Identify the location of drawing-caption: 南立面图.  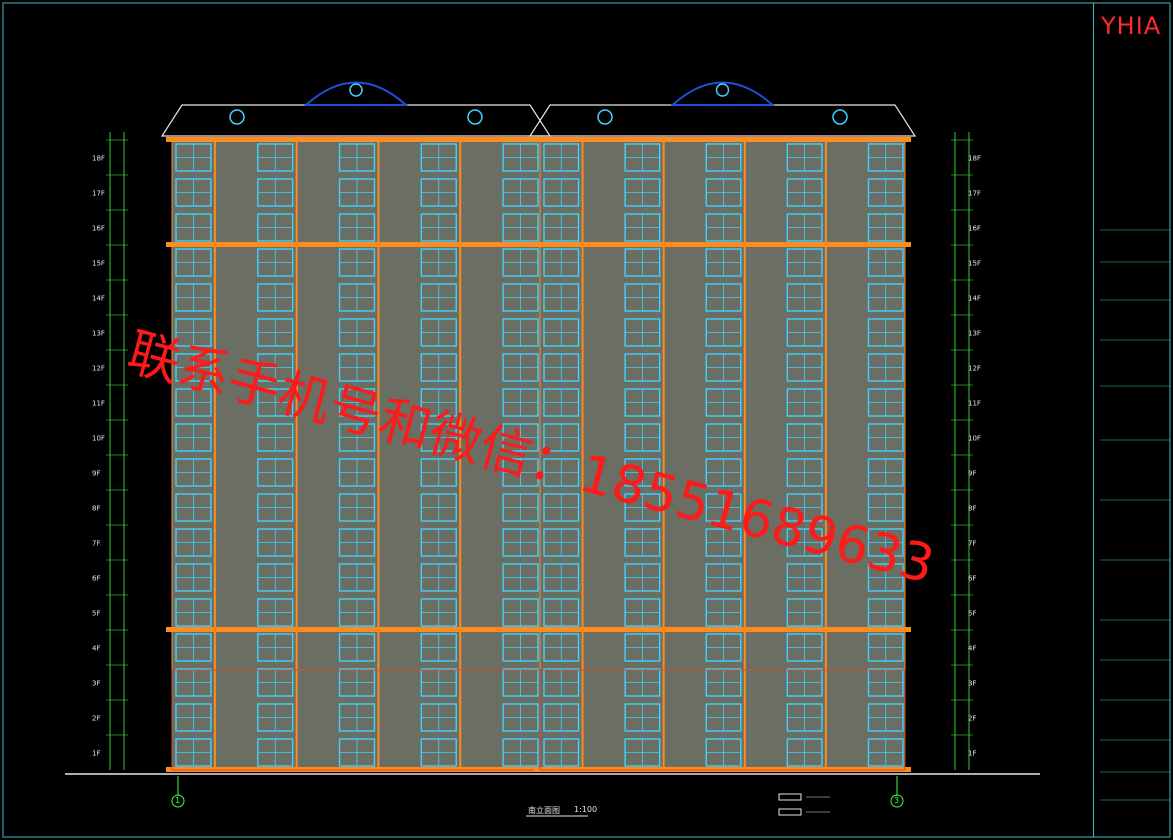
(544, 810).